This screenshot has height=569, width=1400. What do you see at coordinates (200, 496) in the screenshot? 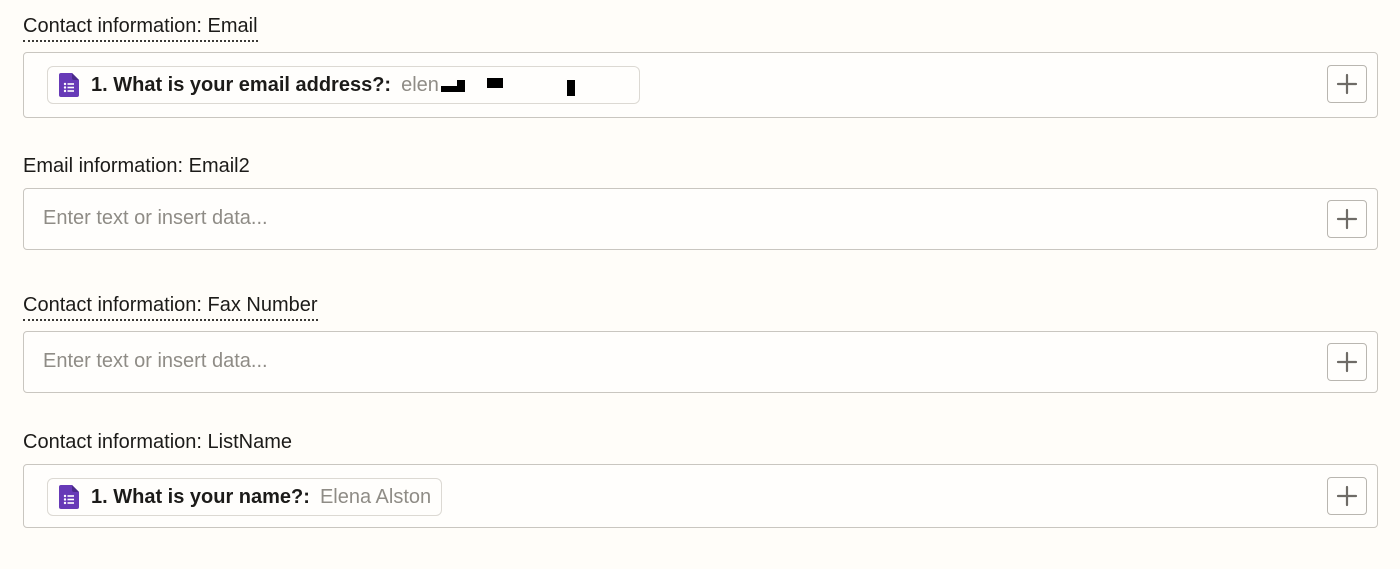
I see `pill-question: 1. What is your name?:` at bounding box center [200, 496].